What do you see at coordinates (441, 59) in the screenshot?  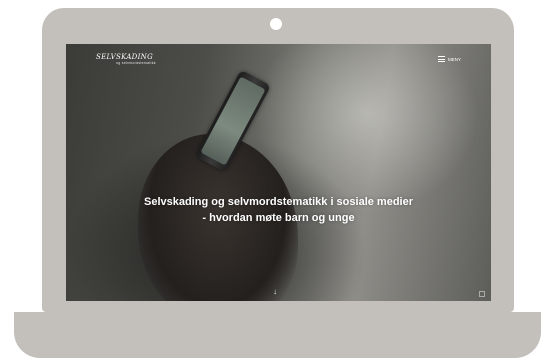 I see `hamburger-icon` at bounding box center [441, 59].